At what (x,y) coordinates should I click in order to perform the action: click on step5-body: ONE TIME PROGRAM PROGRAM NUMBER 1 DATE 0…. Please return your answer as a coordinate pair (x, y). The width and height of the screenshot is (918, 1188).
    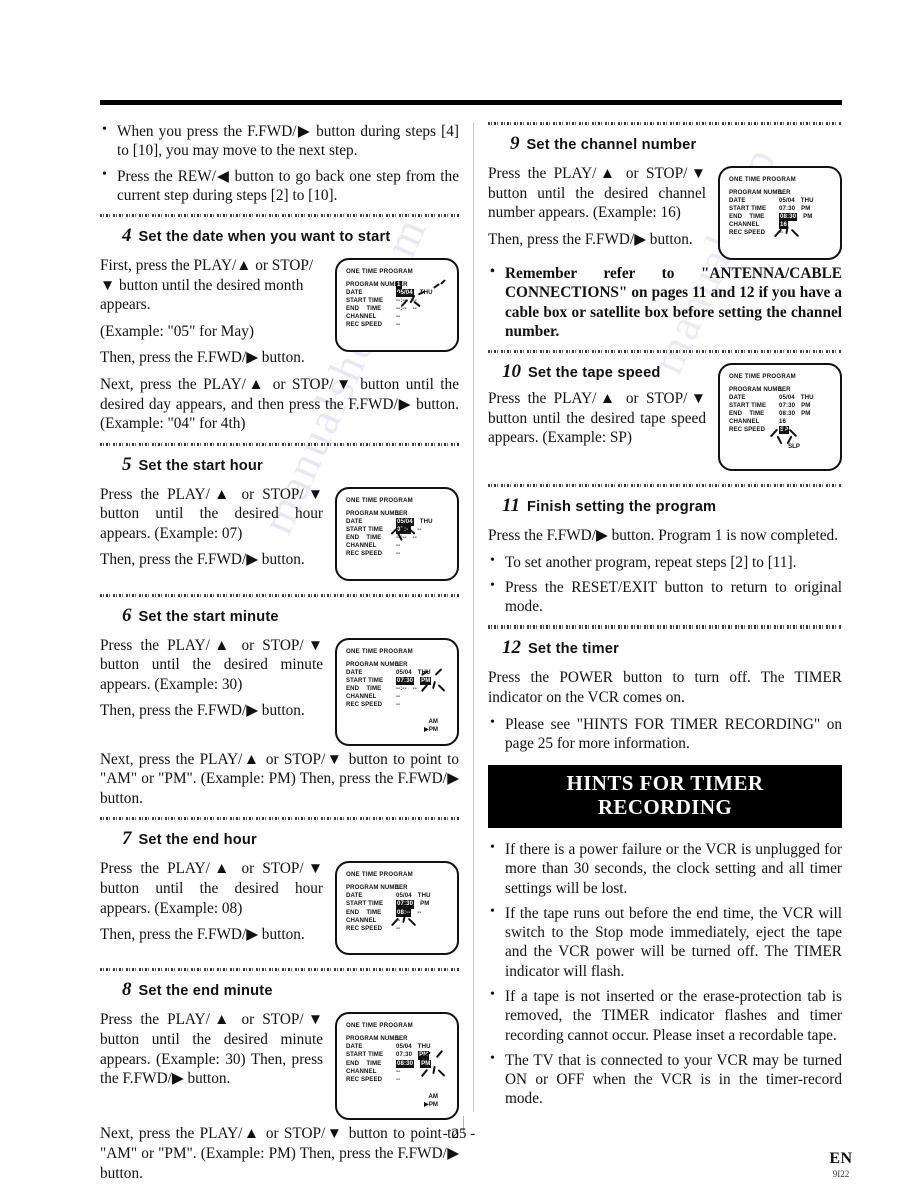
    Looking at the image, I should click on (279, 535).